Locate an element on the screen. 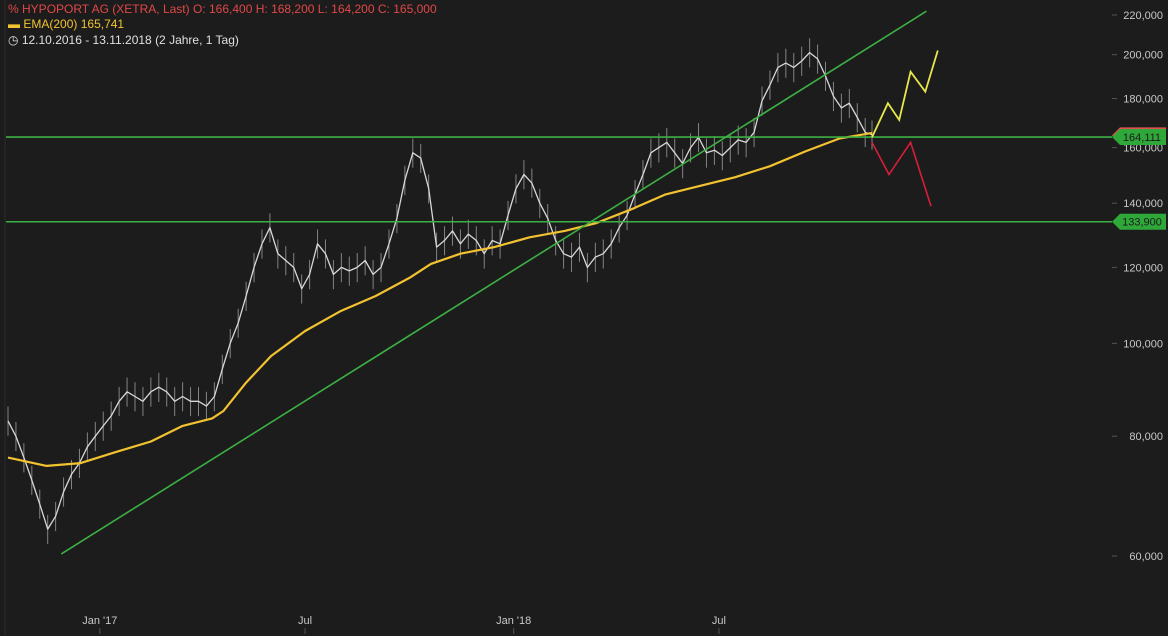  clock-icon: ◷ is located at coordinates (13, 40).